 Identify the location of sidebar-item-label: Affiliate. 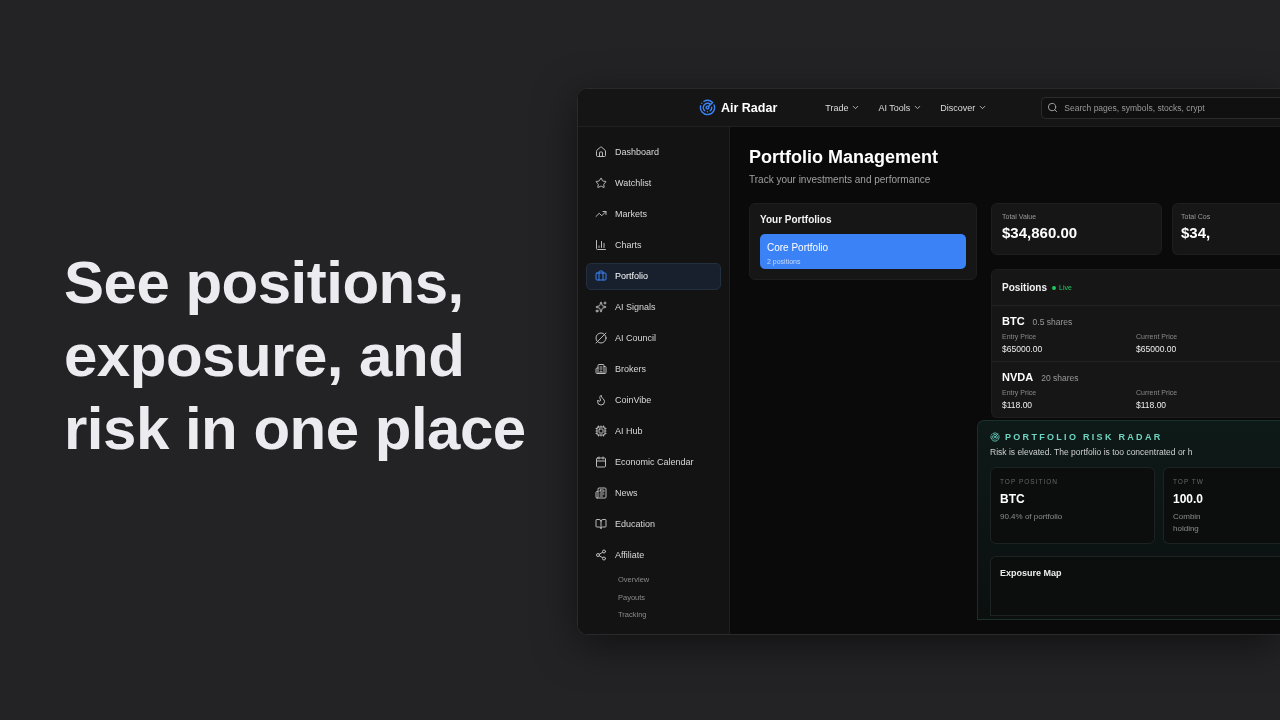
(630, 554).